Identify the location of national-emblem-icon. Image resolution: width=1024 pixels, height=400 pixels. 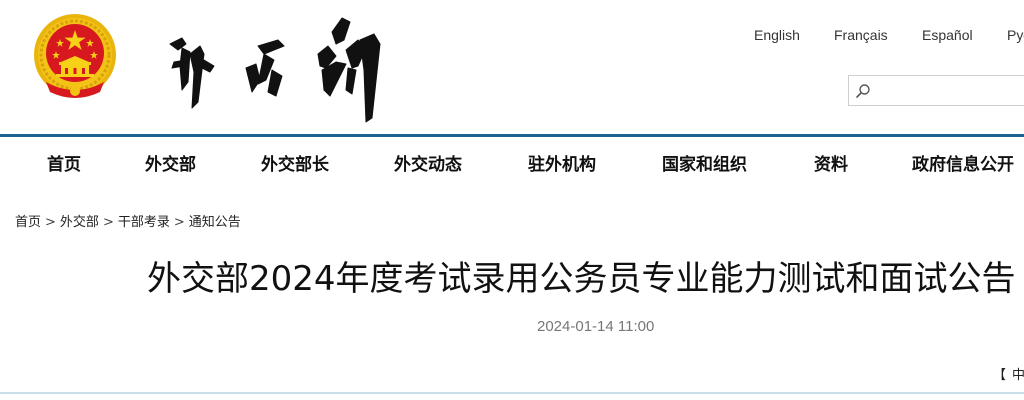
(75, 57).